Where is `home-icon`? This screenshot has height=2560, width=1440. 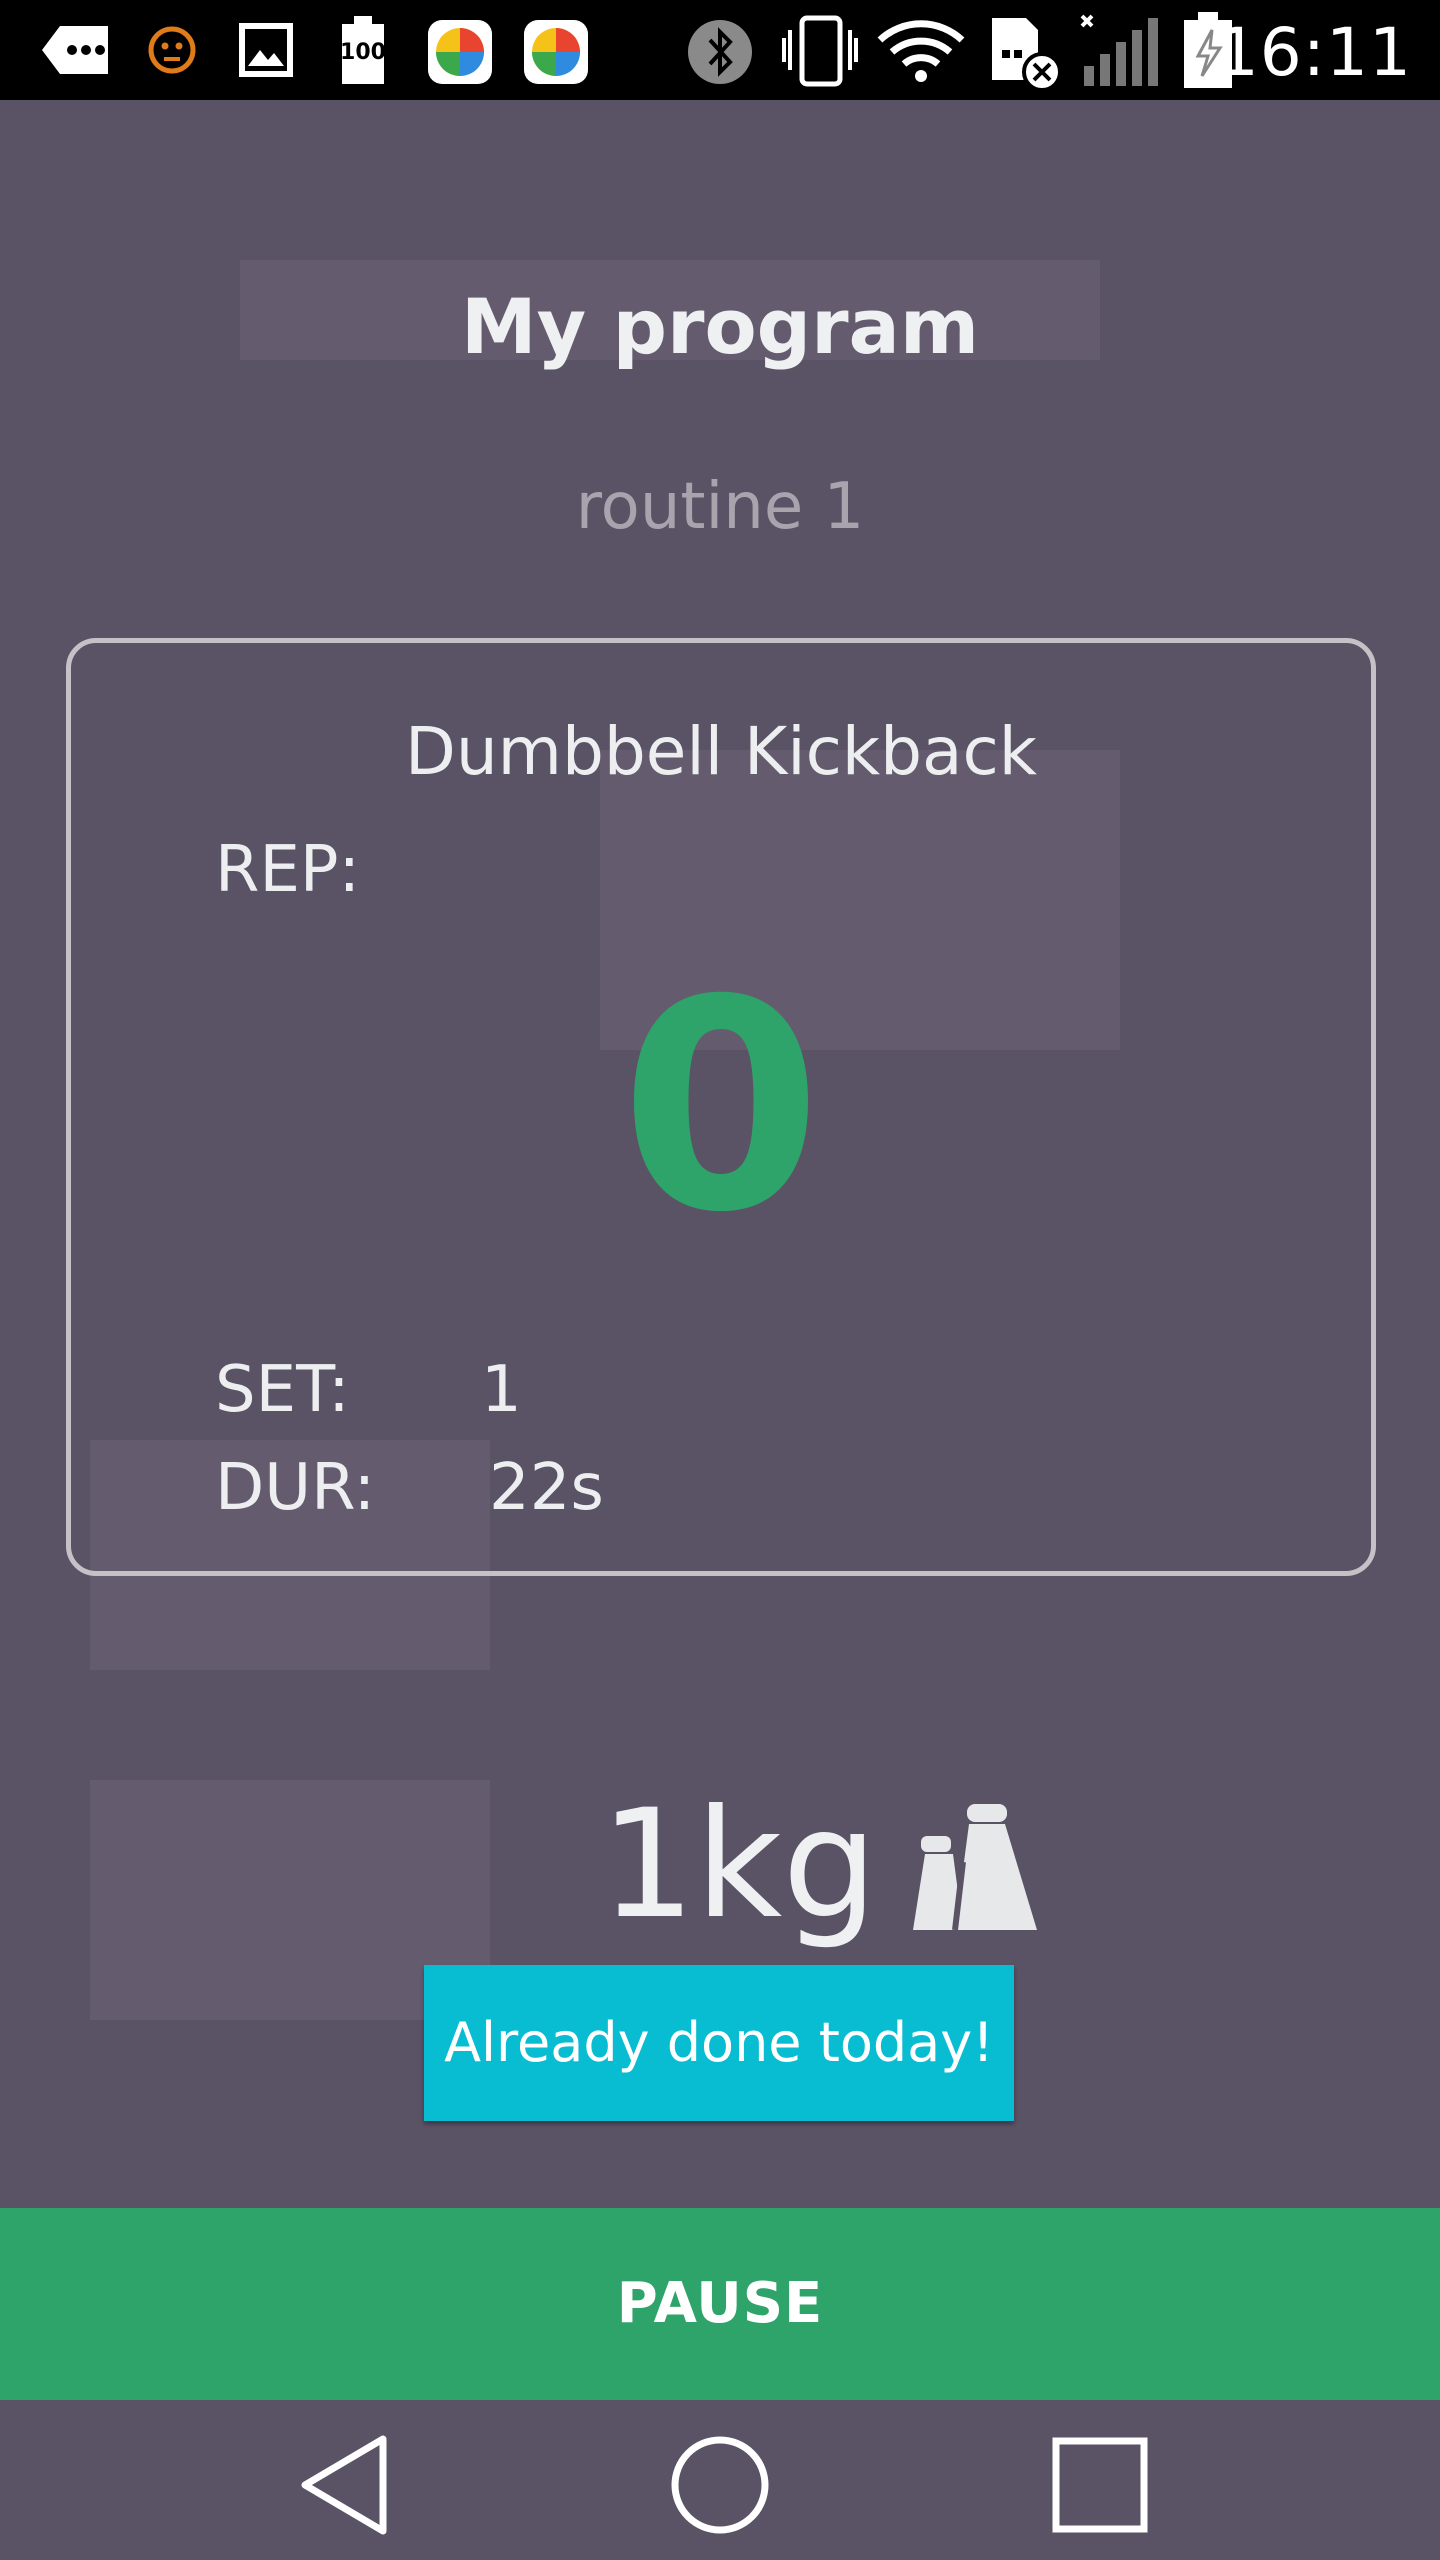
home-icon is located at coordinates (720, 2485).